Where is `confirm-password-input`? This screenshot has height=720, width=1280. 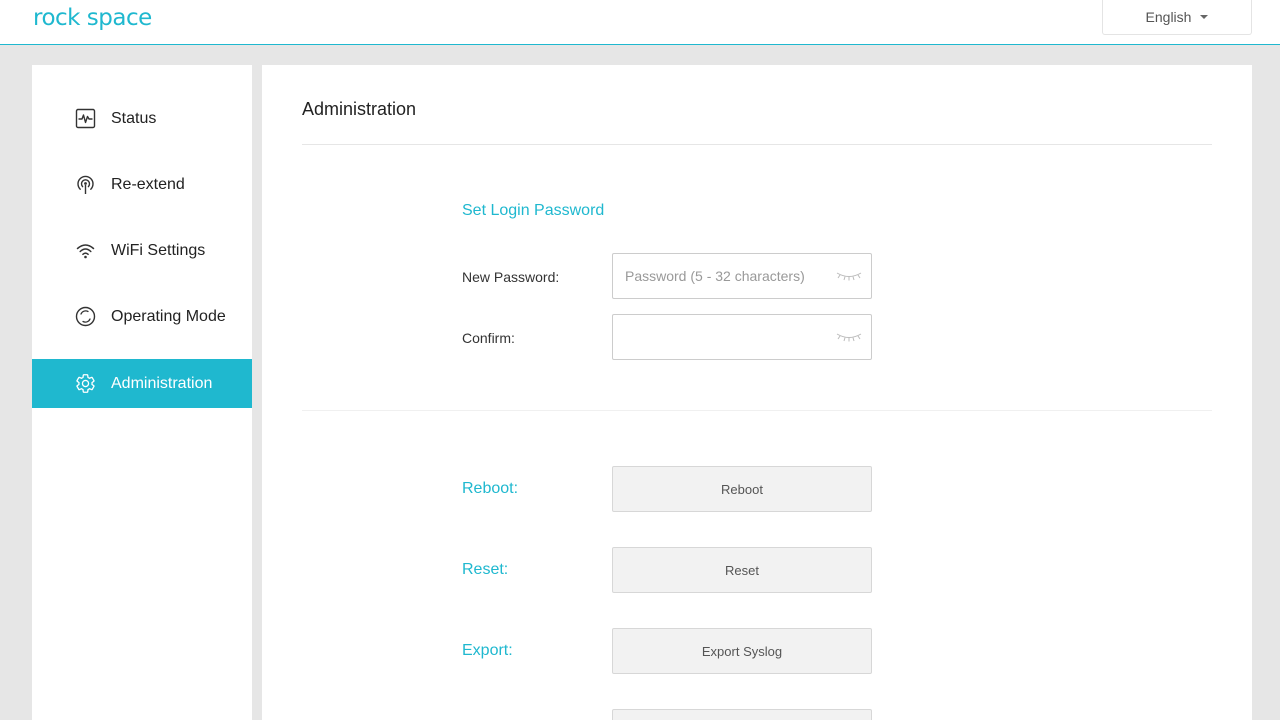 confirm-password-input is located at coordinates (720, 337).